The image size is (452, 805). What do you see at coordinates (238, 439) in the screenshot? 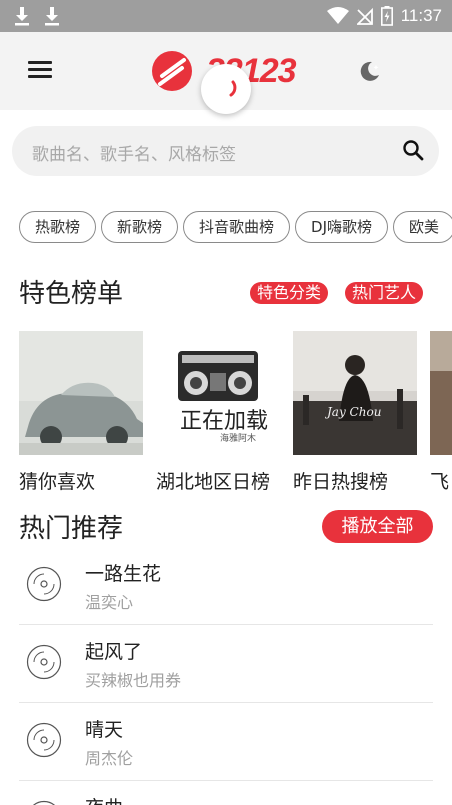
I see `cover-subtext: 海雅阿木` at bounding box center [238, 439].